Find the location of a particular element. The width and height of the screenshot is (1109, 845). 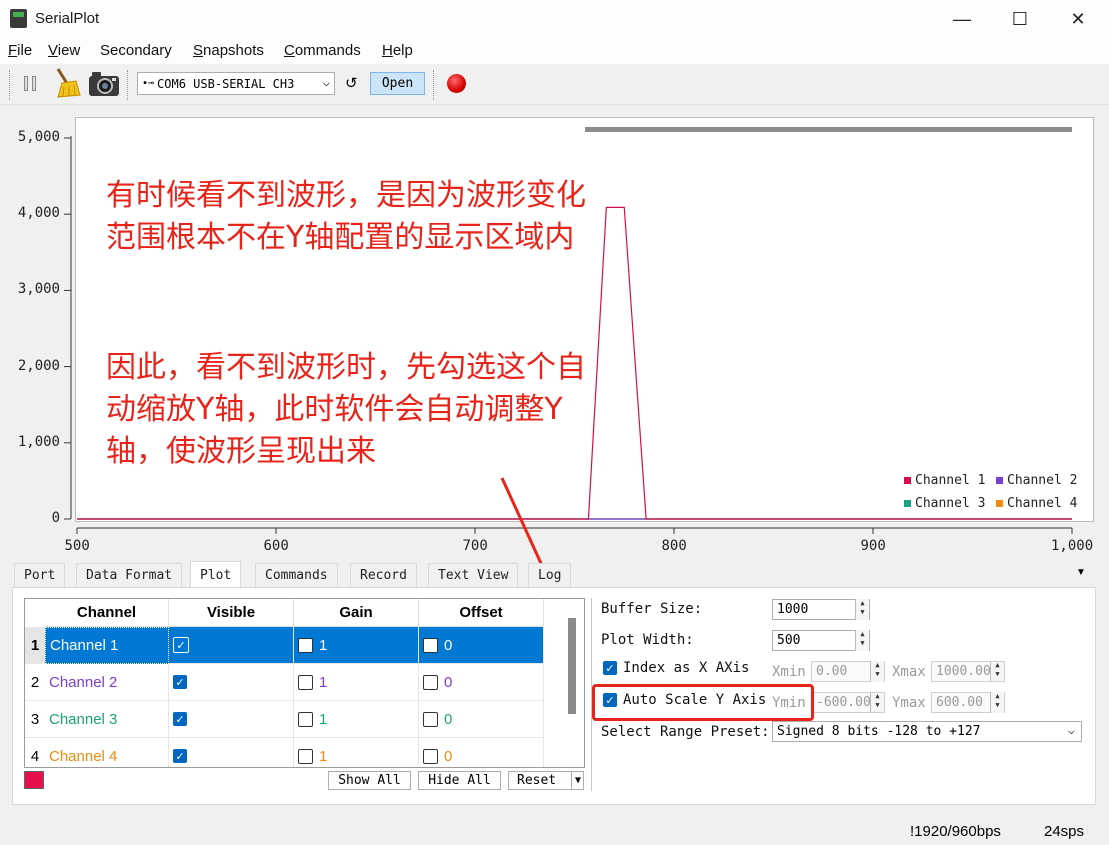

pause-icon is located at coordinates (30, 84).